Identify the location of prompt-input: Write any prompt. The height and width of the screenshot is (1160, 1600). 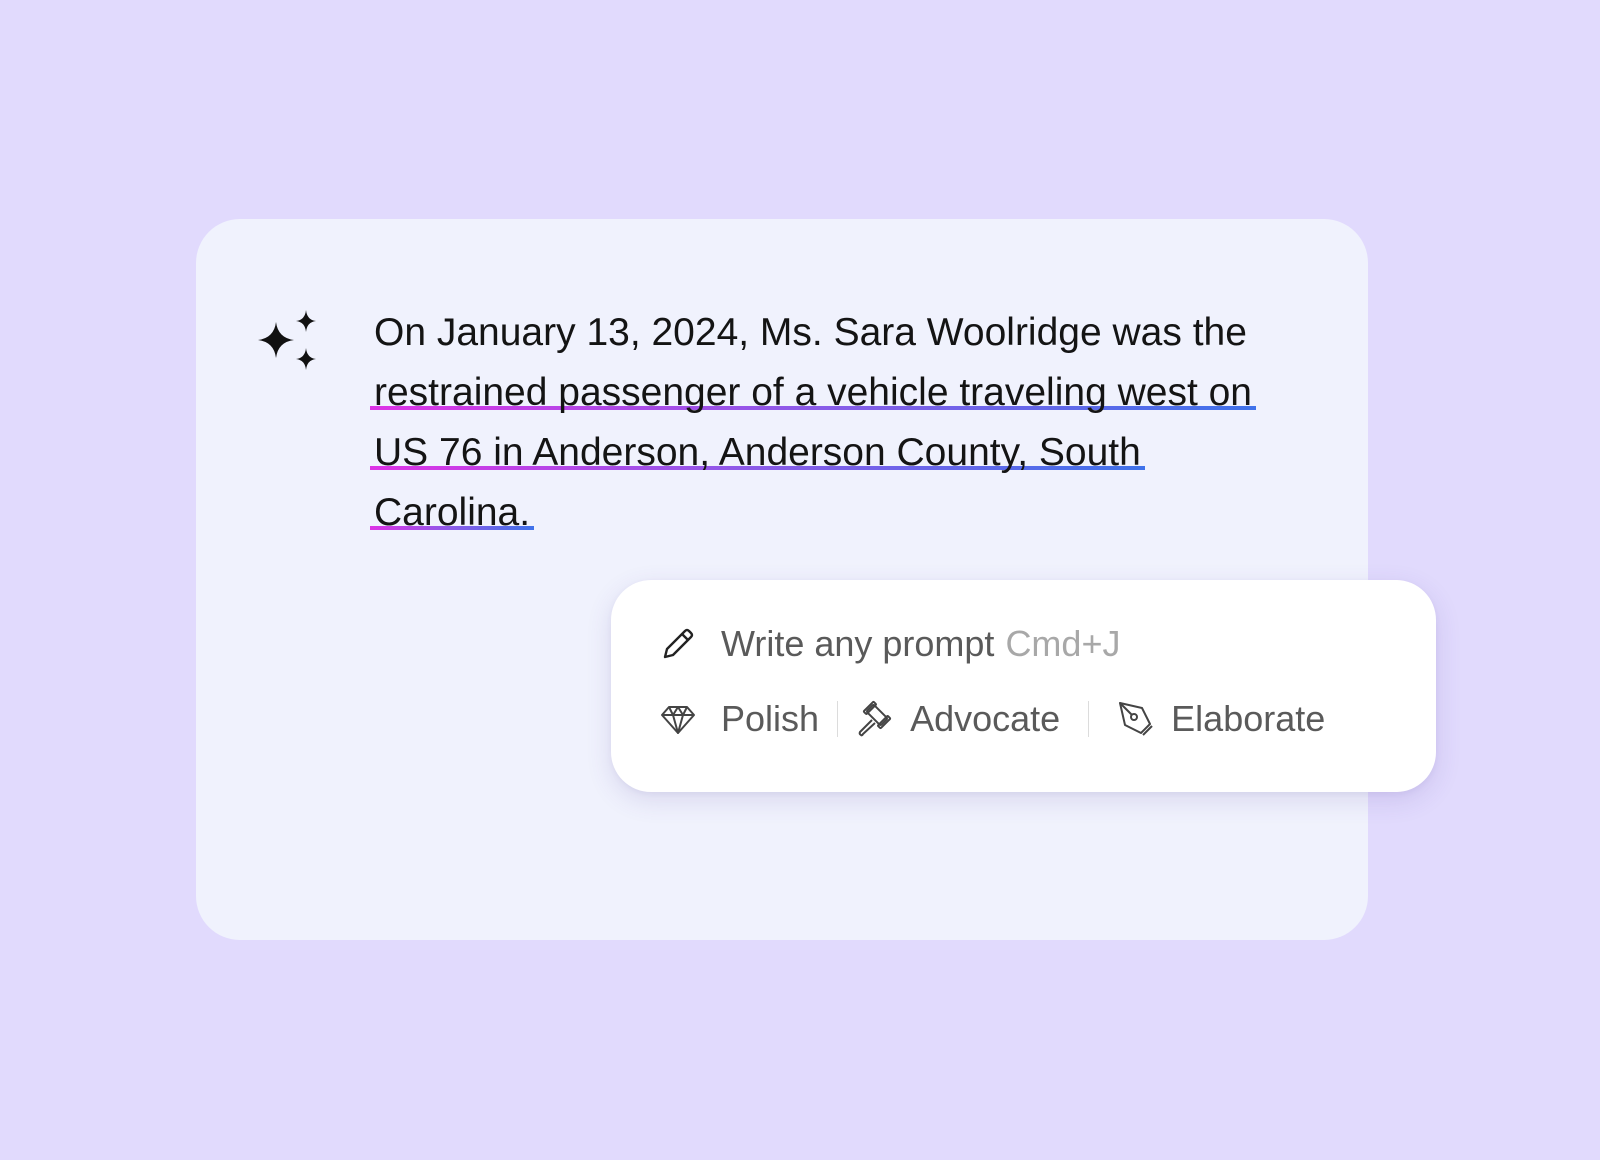
(857, 644).